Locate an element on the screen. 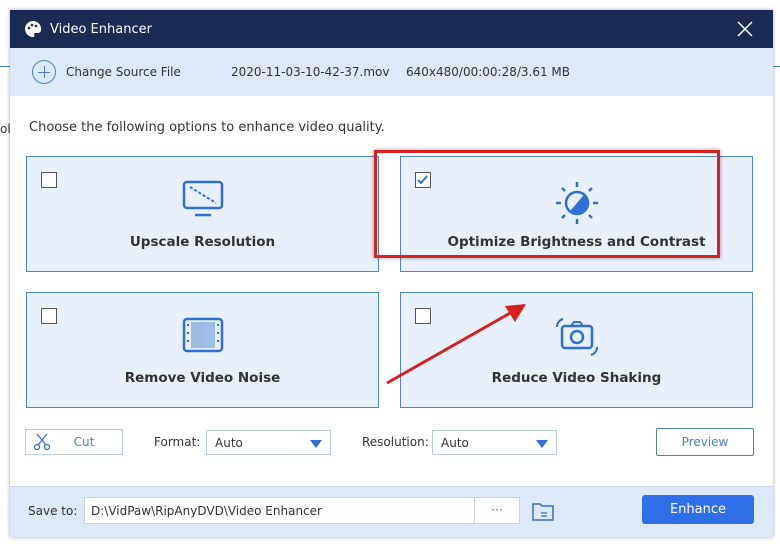 Image resolution: width=780 pixels, height=545 pixels. annotation-arrow is located at coordinates (456, 344).